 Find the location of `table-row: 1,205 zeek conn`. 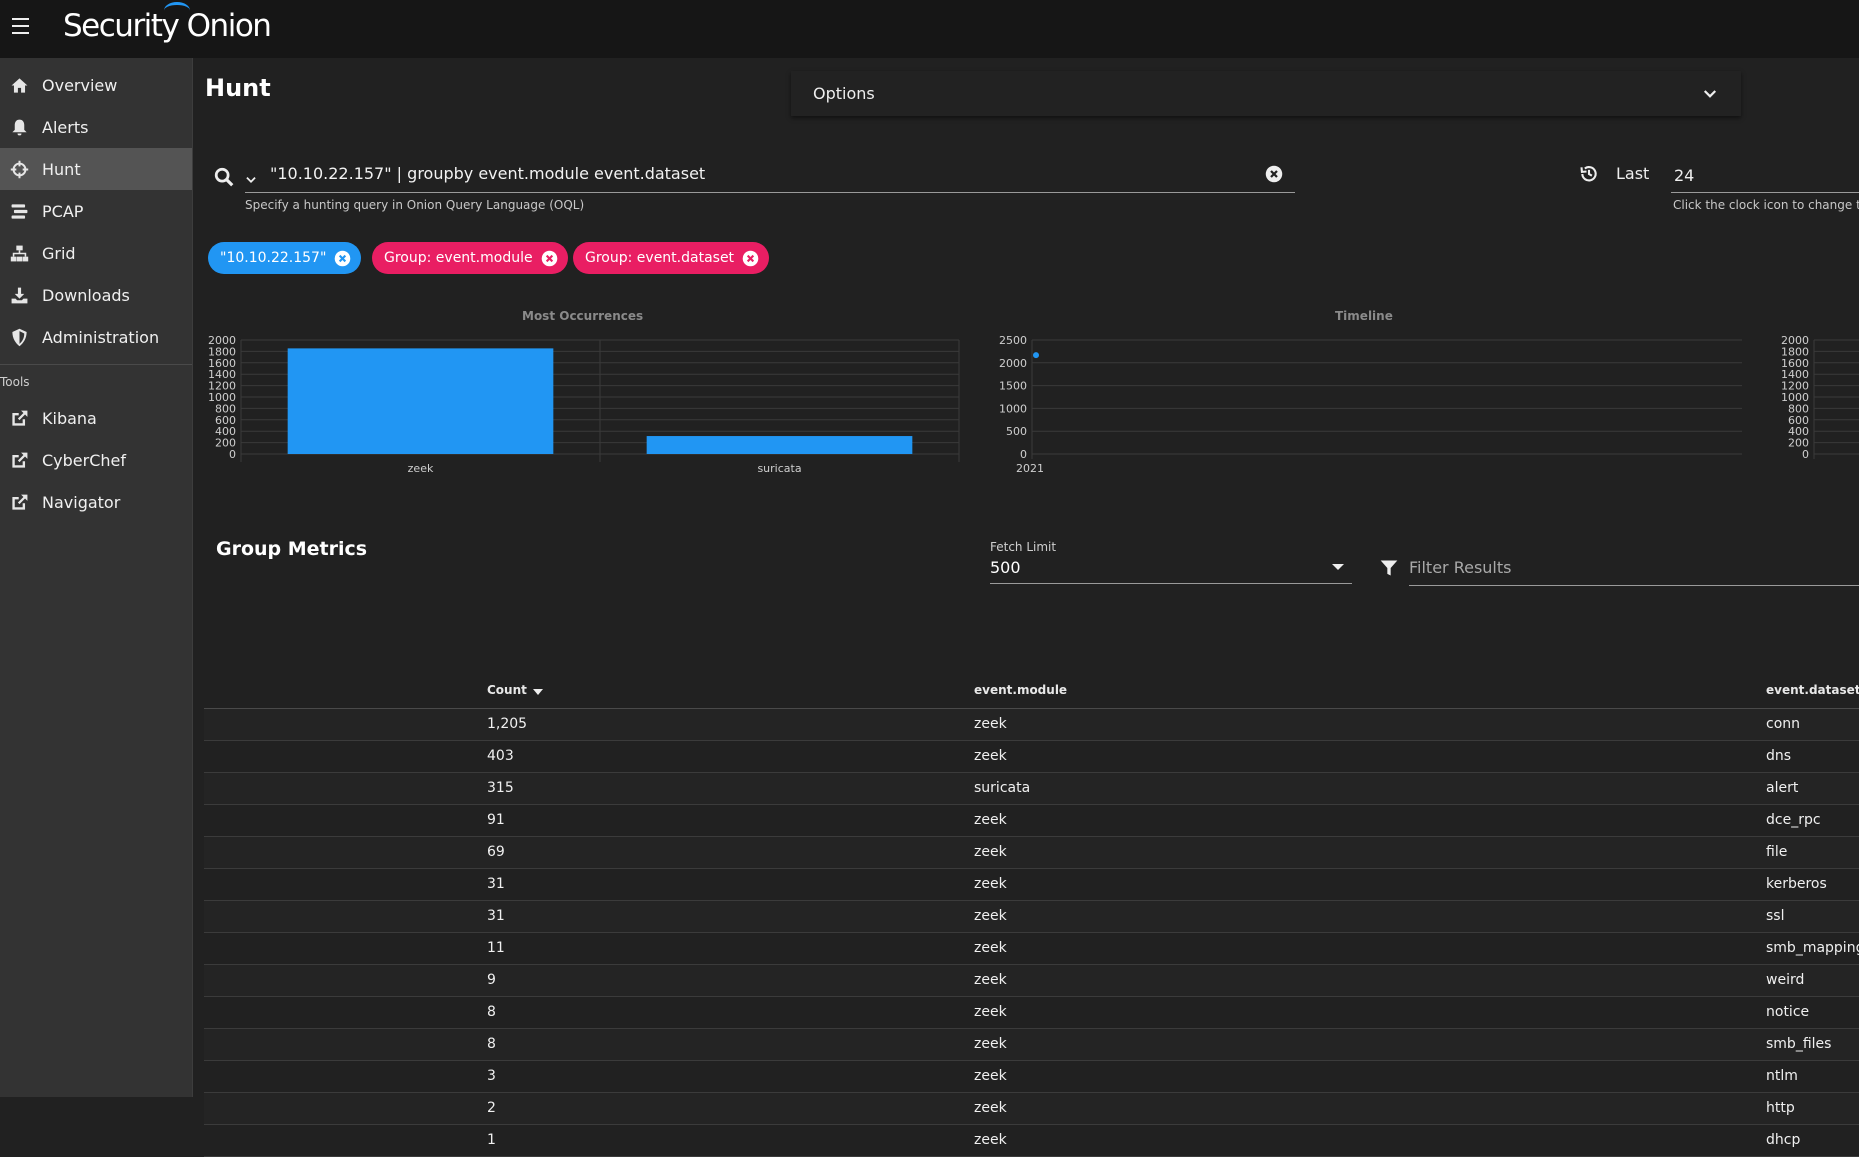

table-row: 1,205 zeek conn is located at coordinates (1031, 725).